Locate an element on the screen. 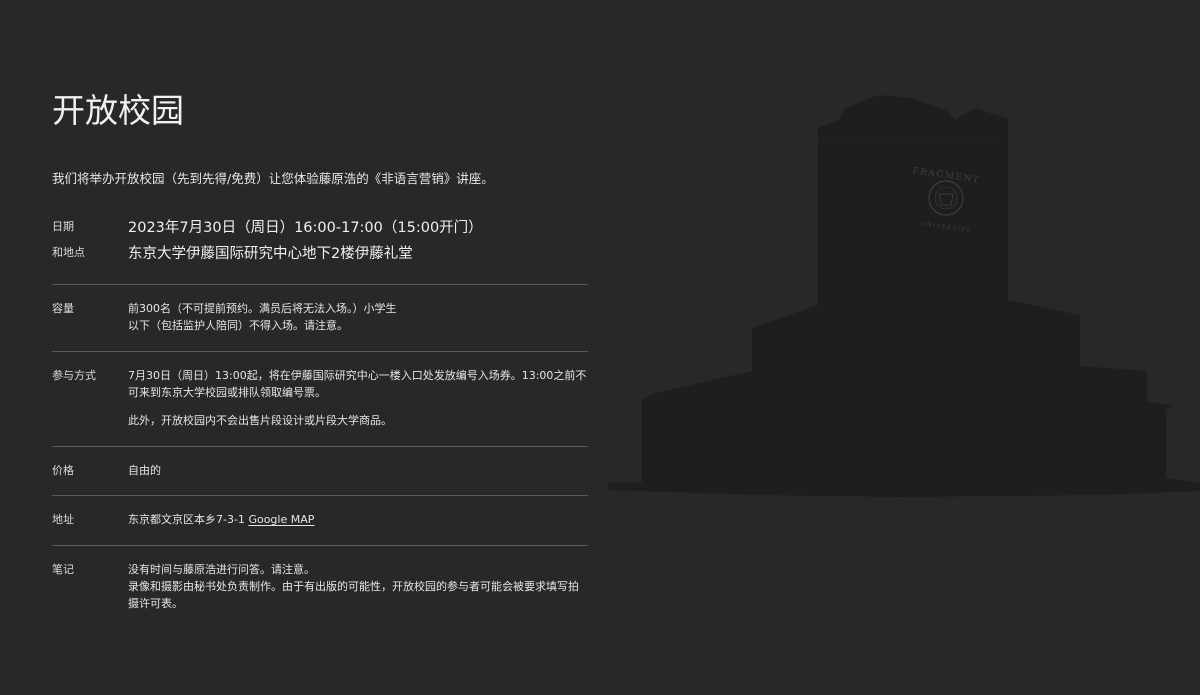 The width and height of the screenshot is (1200, 695). building-edge is located at coordinates (913, 137).